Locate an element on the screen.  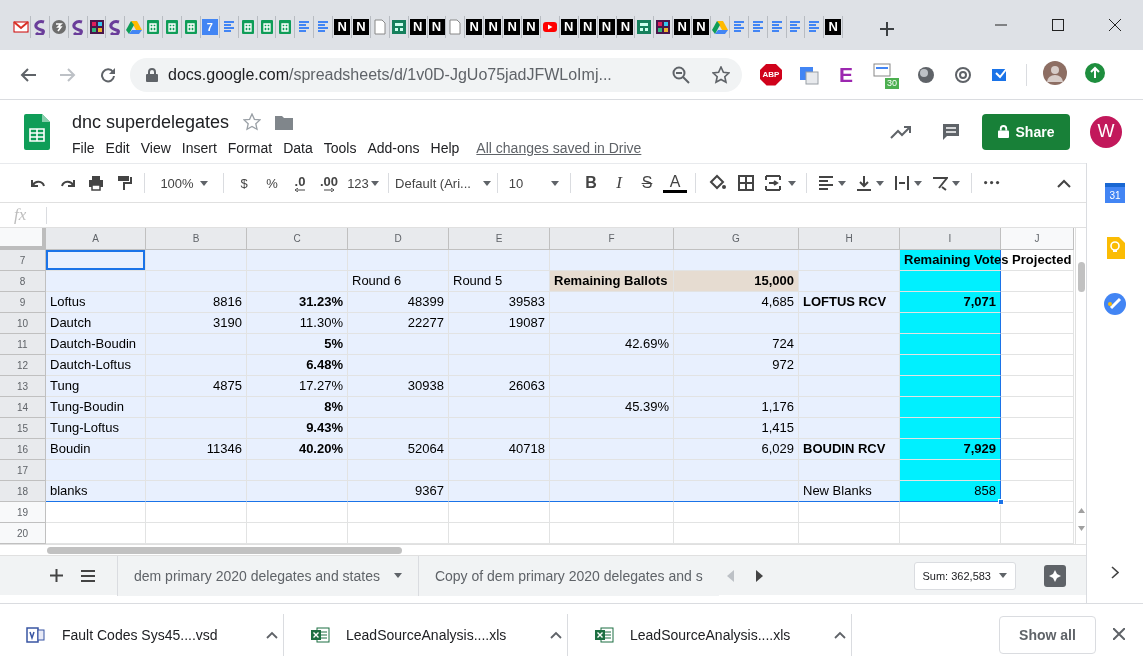
menu-item: Insert is located at coordinates (199, 147).